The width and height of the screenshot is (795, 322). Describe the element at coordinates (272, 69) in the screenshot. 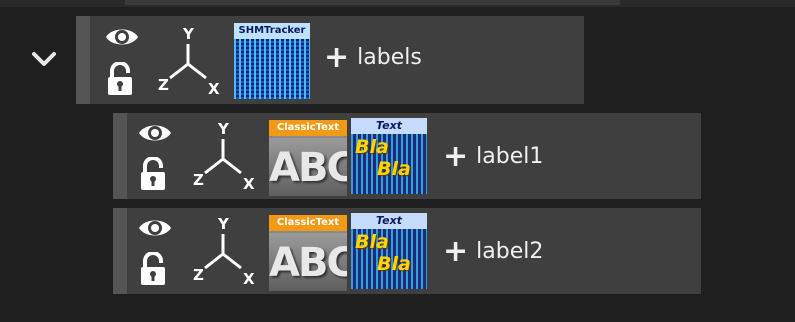

I see `shm-tracker-preview` at that location.